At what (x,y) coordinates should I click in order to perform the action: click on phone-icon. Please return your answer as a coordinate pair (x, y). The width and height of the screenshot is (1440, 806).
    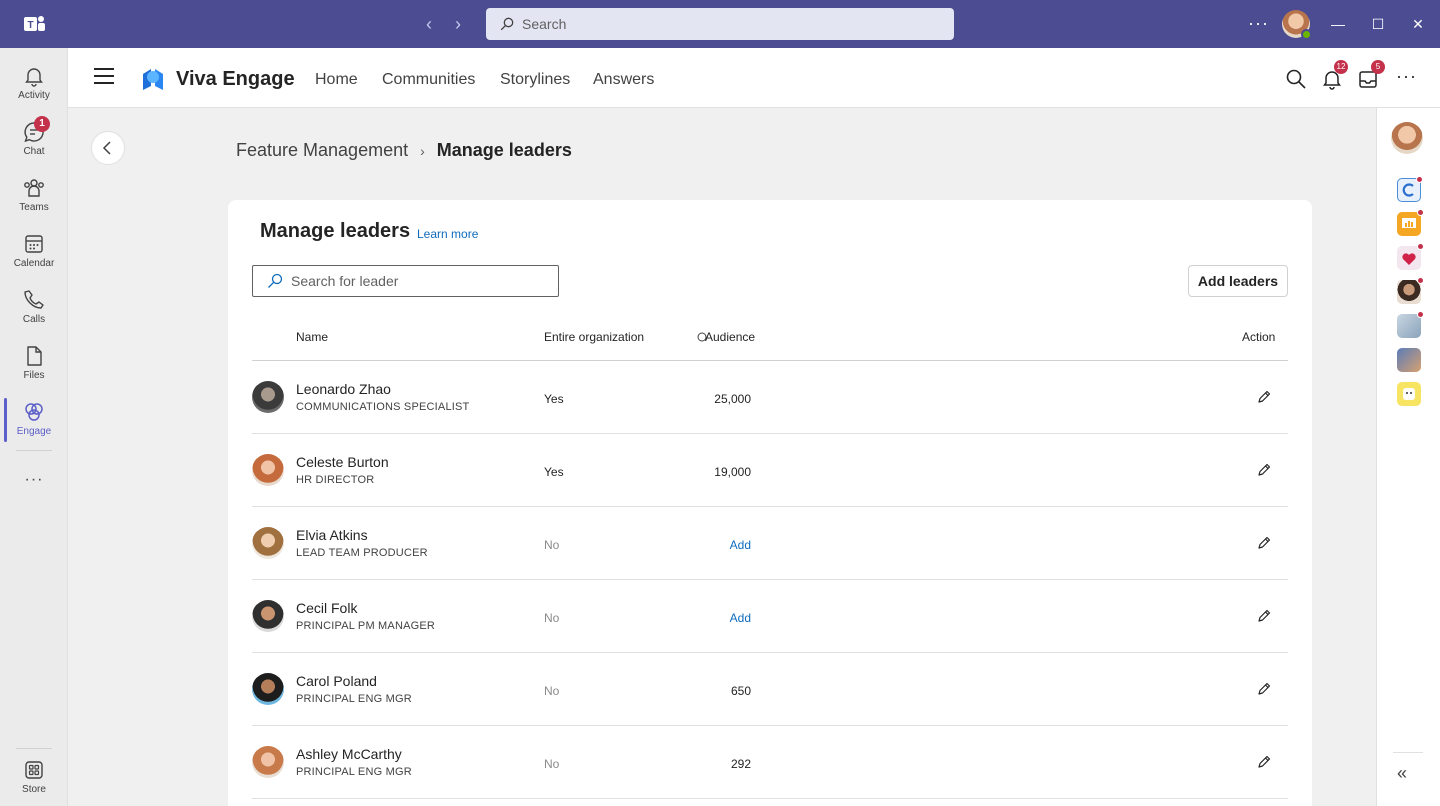
    Looking at the image, I should click on (34, 299).